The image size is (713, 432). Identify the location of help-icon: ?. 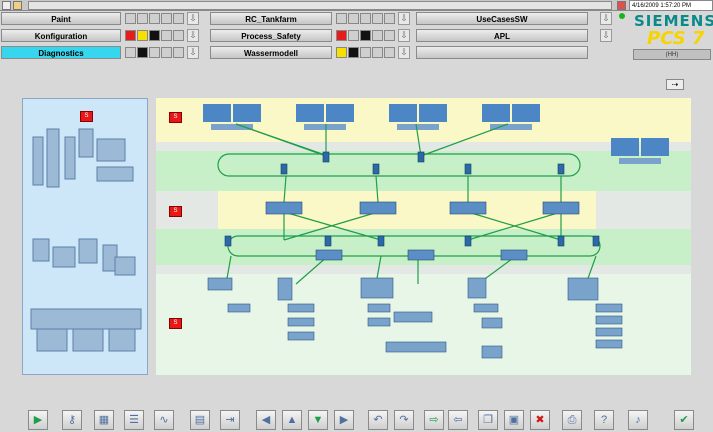
(604, 420).